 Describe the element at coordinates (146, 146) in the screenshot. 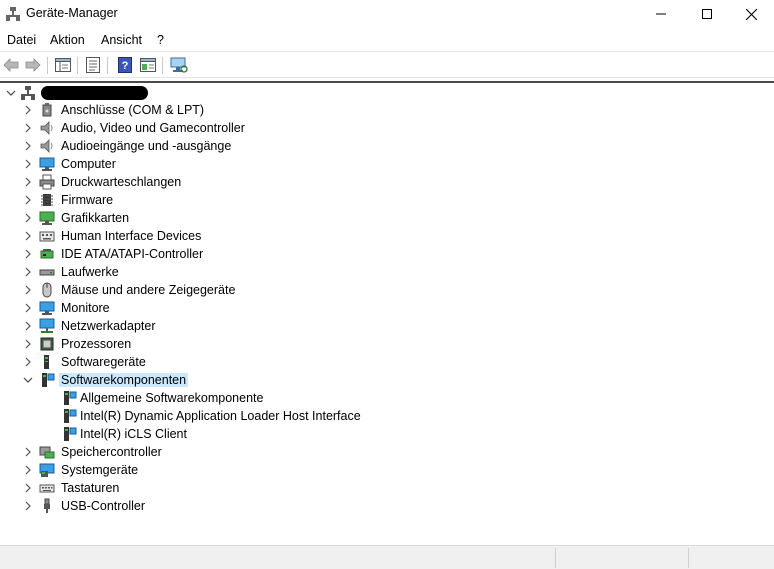

I see `tree-item-label: Audioeingänge und -ausgänge` at that location.